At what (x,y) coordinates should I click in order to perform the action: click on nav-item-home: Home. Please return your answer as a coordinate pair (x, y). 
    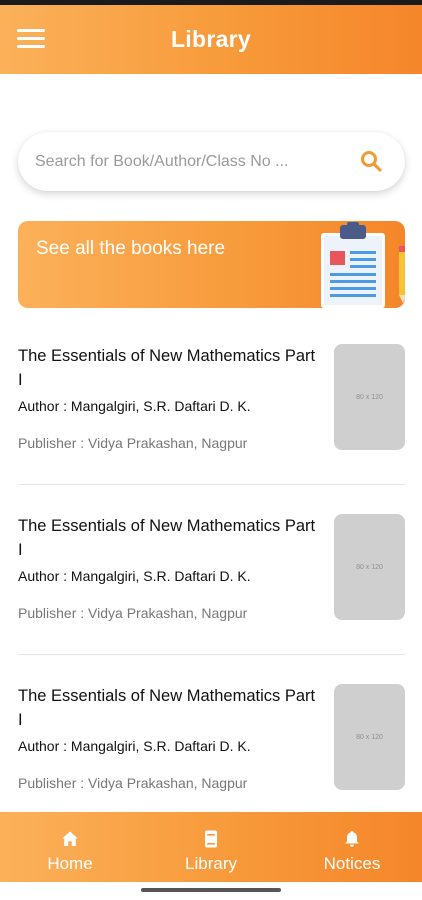
    Looking at the image, I should click on (70, 847).